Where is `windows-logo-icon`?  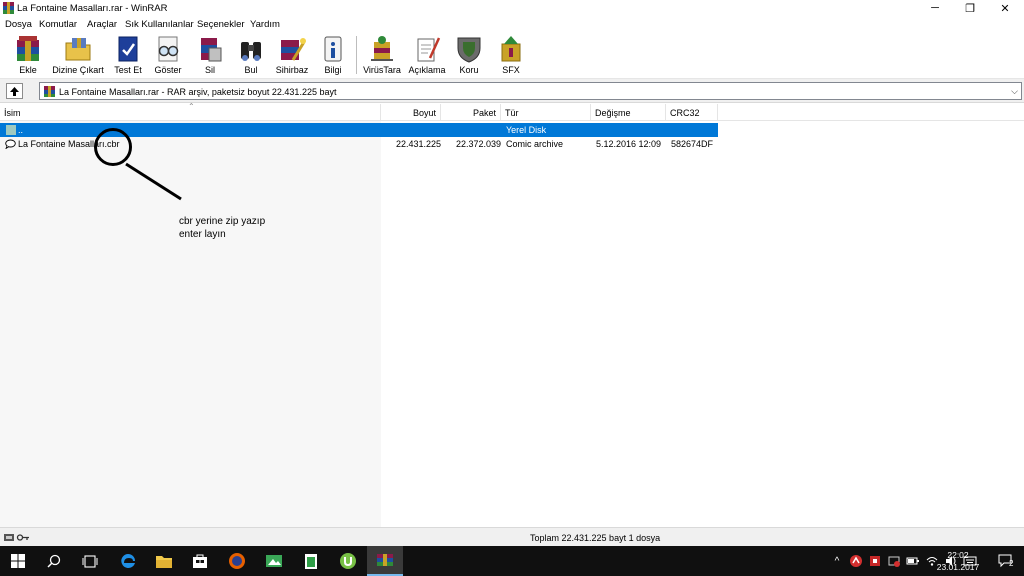
windows-logo-icon is located at coordinates (18, 561).